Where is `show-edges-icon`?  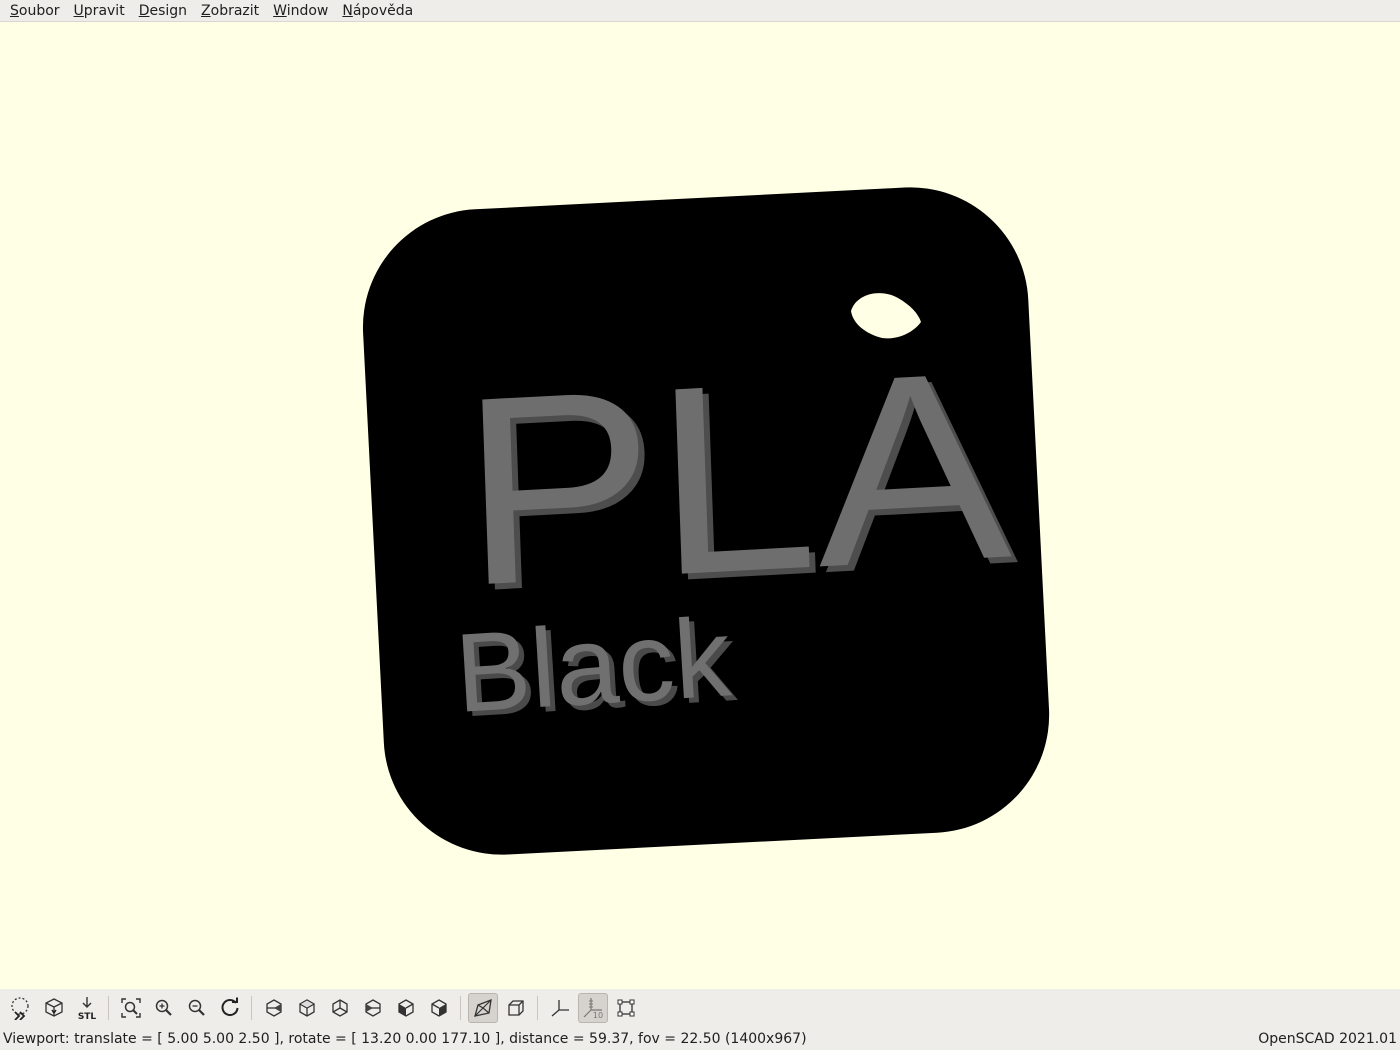 show-edges-icon is located at coordinates (625, 1008).